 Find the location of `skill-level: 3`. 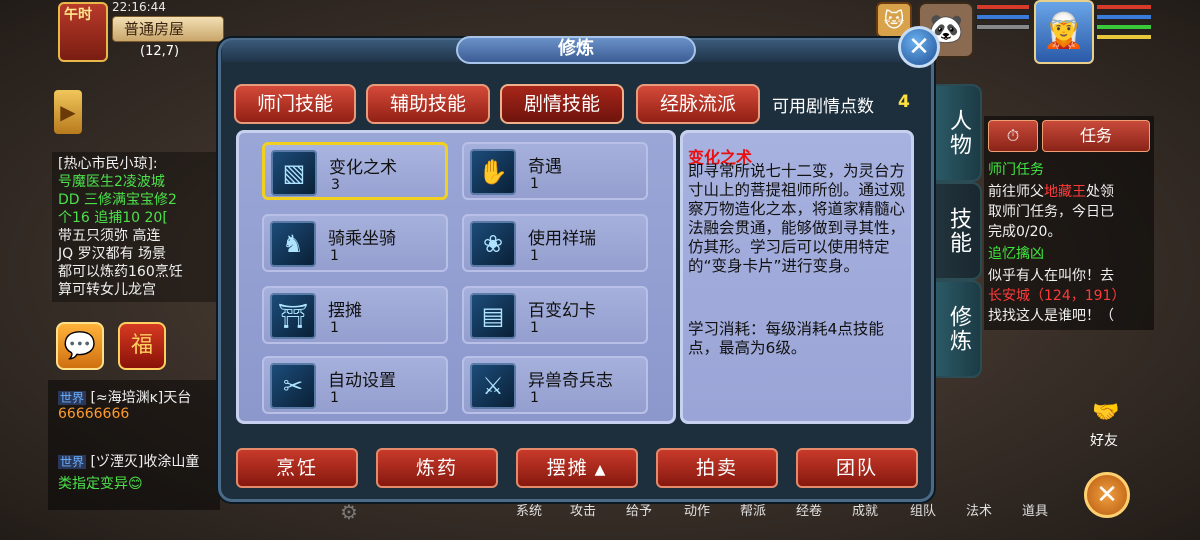

skill-level: 3 is located at coordinates (335, 185).